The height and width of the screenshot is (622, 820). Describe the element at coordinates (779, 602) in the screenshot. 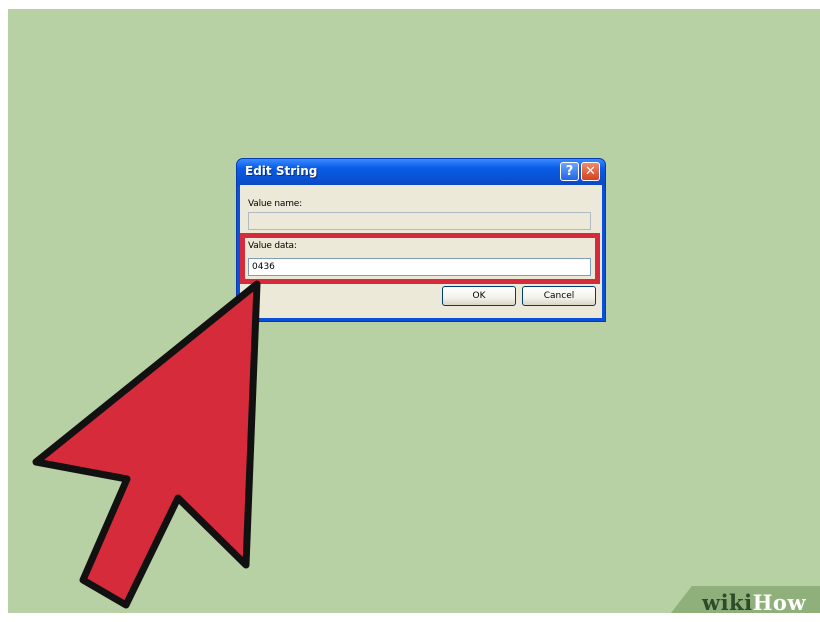

I see `wikihow-logo-how: How` at that location.